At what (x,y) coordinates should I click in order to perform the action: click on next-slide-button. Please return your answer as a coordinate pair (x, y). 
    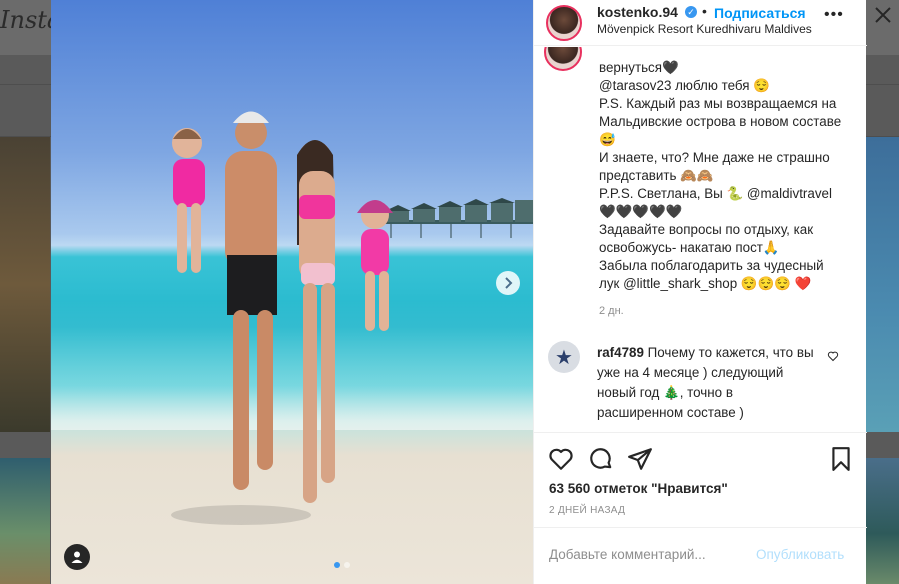
    Looking at the image, I should click on (508, 283).